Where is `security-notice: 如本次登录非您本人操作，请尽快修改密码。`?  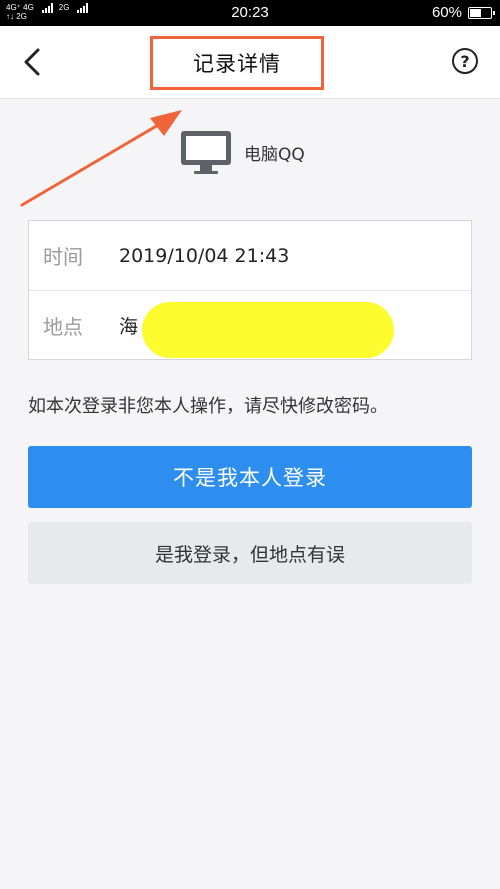 security-notice: 如本次登录非您本人操作，请尽快修改密码。 is located at coordinates (208, 406).